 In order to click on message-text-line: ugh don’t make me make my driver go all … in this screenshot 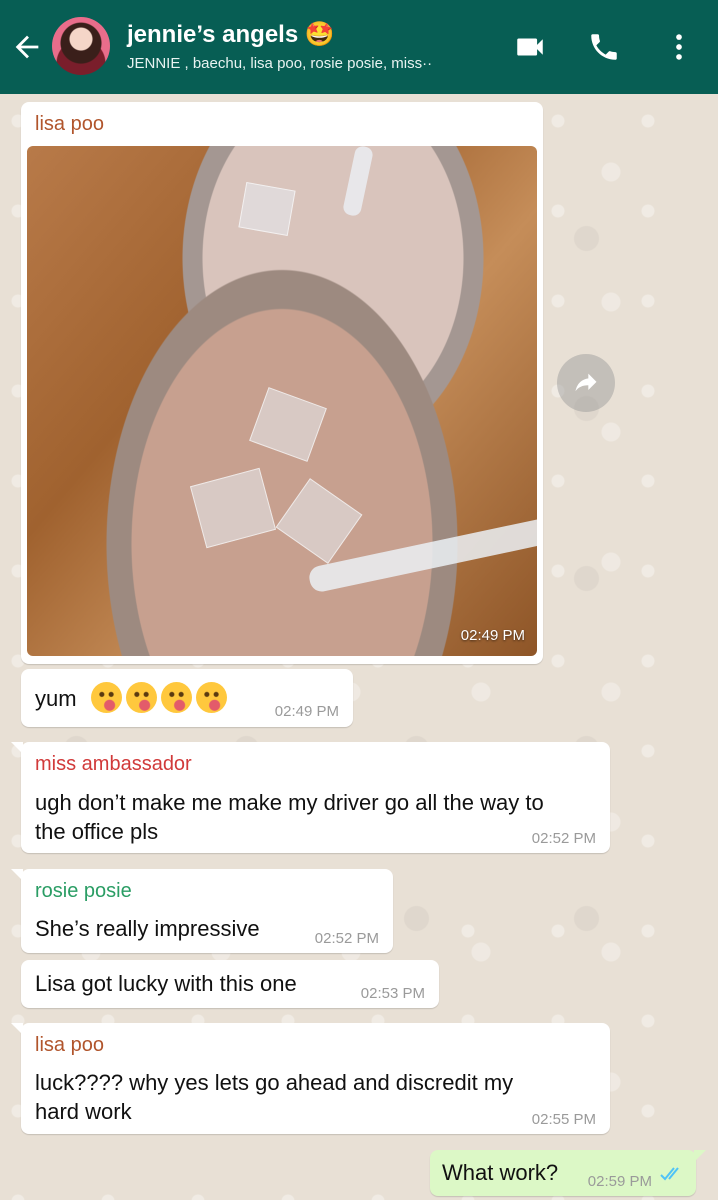, I will do `click(289, 802)`.